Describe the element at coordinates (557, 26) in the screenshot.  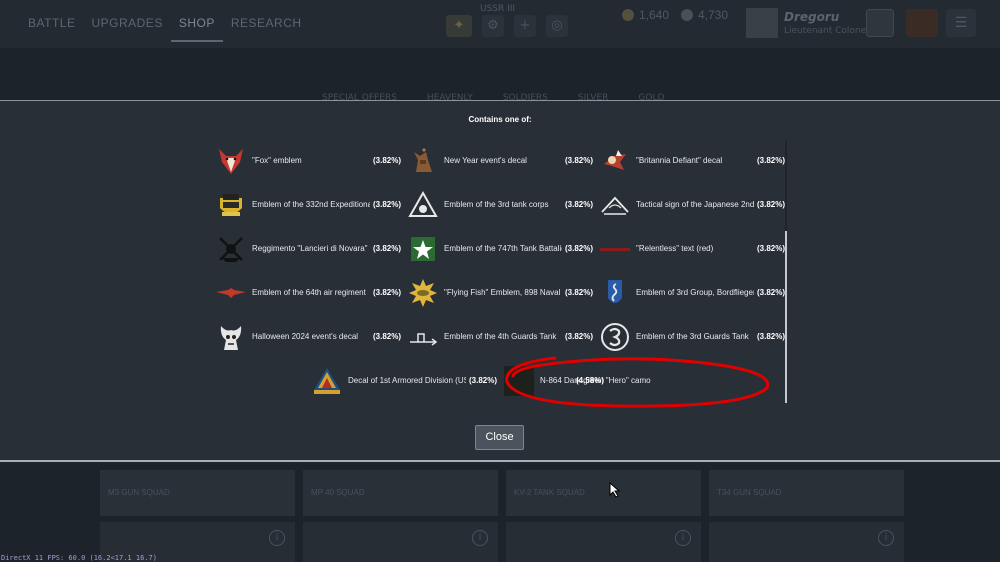
I see `target-icon: ◎` at that location.